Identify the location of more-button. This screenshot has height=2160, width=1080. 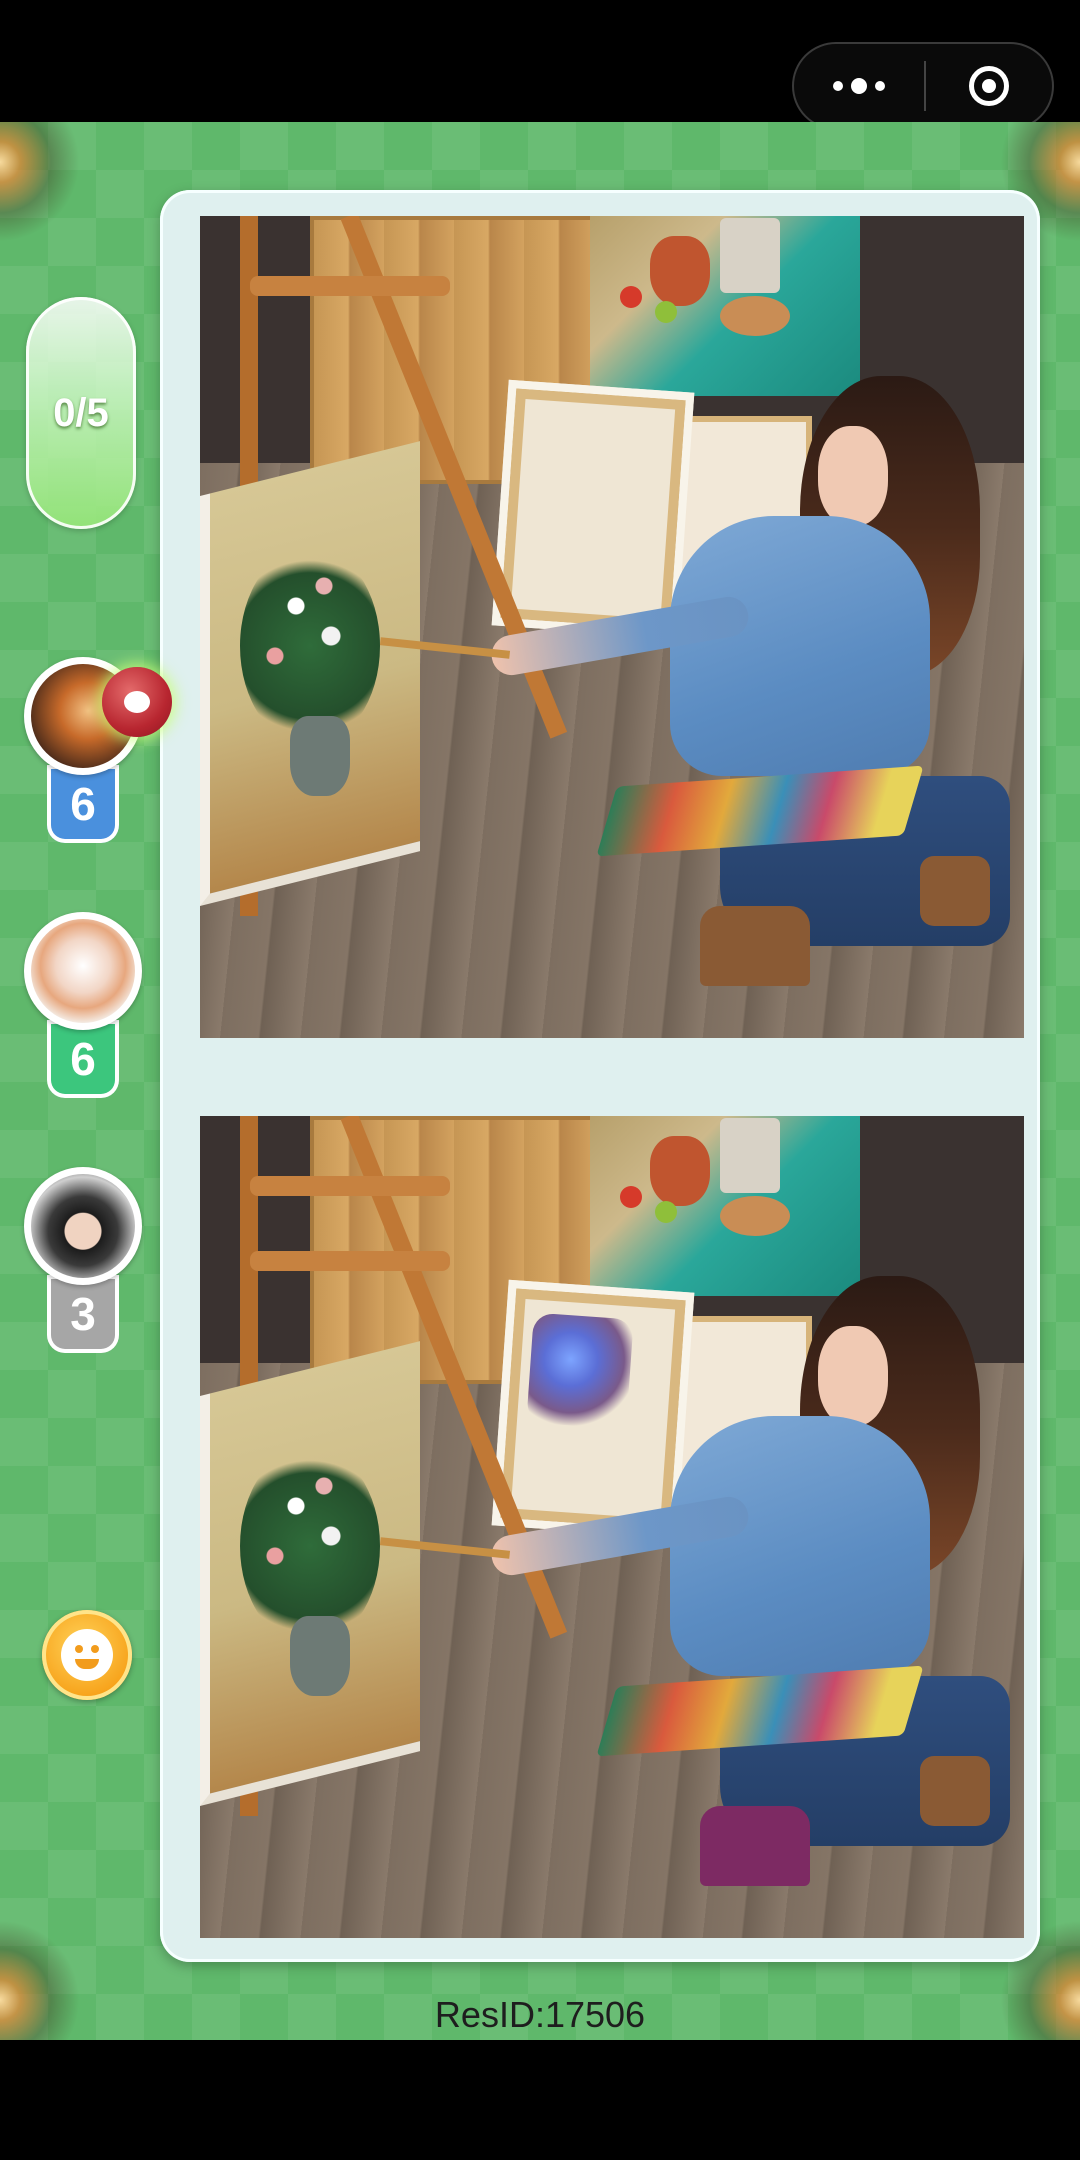
(859, 86).